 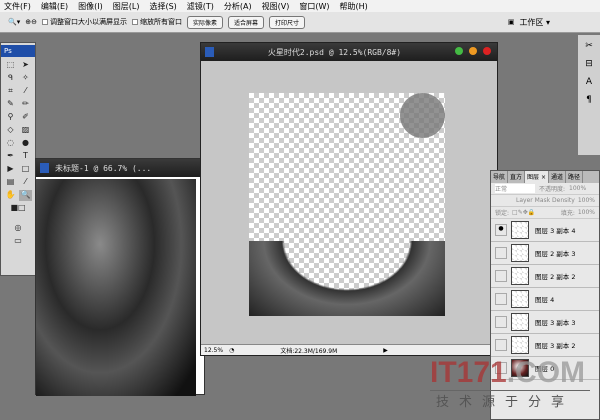 What do you see at coordinates (25, 65) in the screenshot?
I see `move-tool-icon: ➤` at bounding box center [25, 65].